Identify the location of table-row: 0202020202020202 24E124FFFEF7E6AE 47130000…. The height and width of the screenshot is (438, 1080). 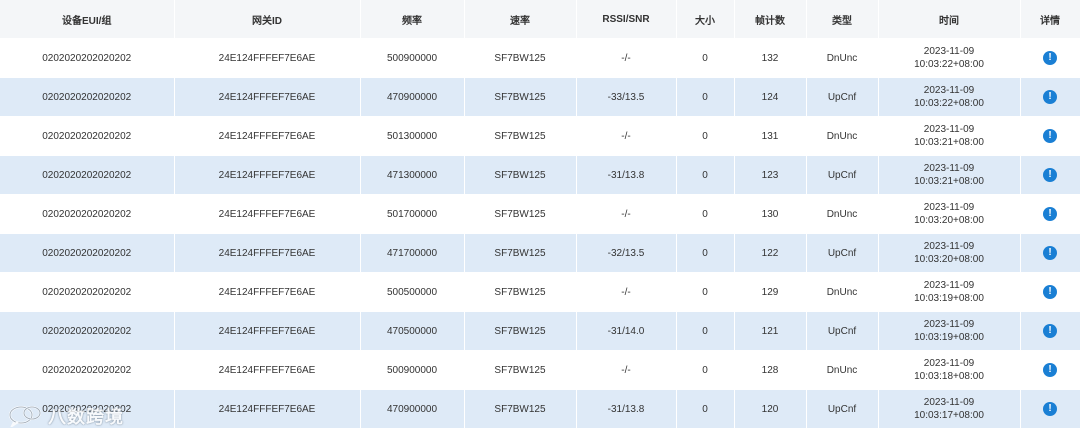
(540, 175).